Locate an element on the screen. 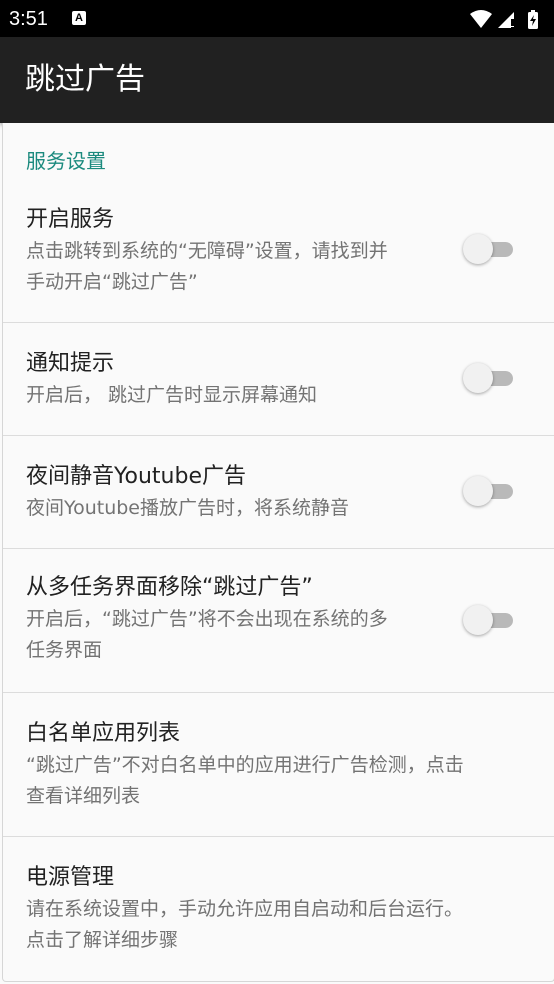 The height and width of the screenshot is (984, 554). pref-whitelist: 白名单应用列表 “跳过广告”不对白名单中的应用进行广告检测，点击 查看详细列表 is located at coordinates (278, 764).